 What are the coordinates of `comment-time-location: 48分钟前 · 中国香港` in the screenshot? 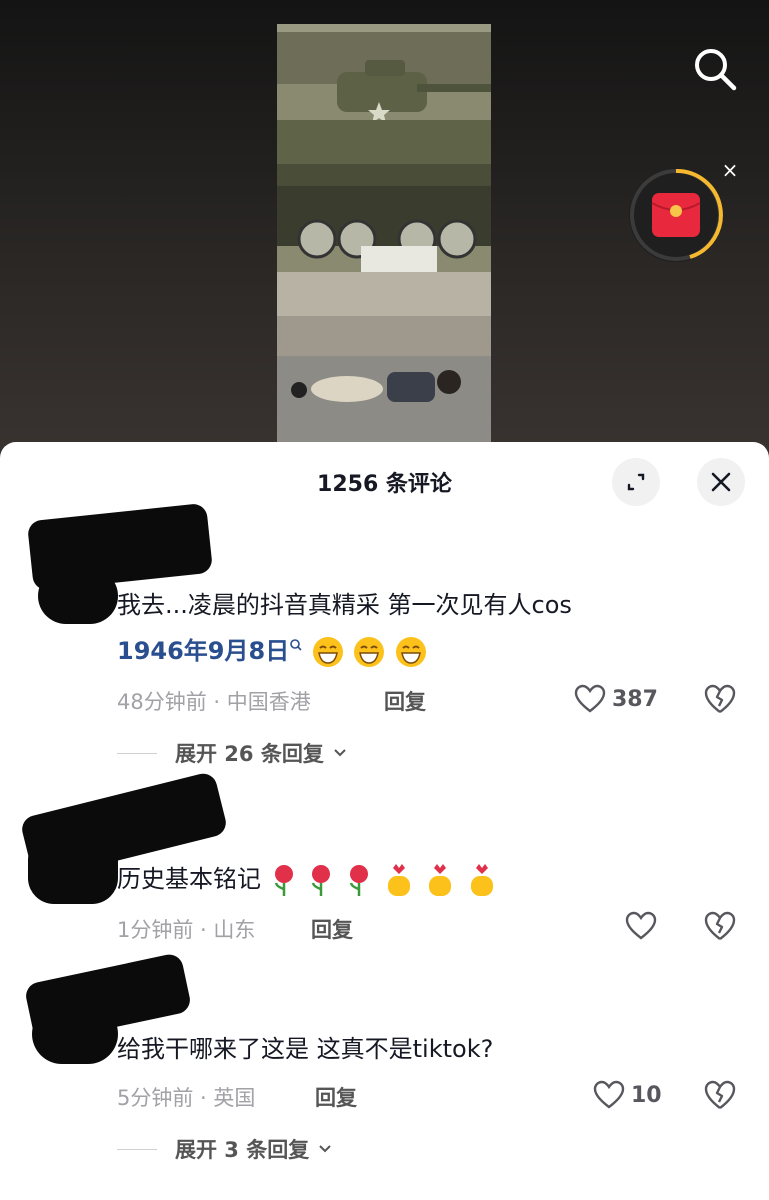 It's located at (214, 702).